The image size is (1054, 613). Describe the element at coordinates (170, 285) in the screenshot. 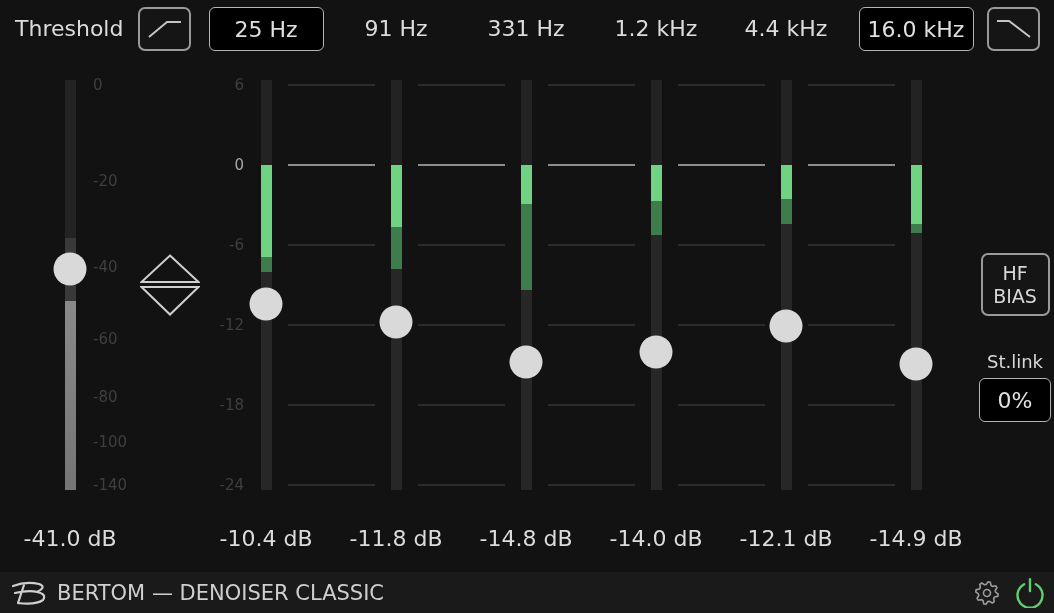

I see `double-triangle-icon` at that location.